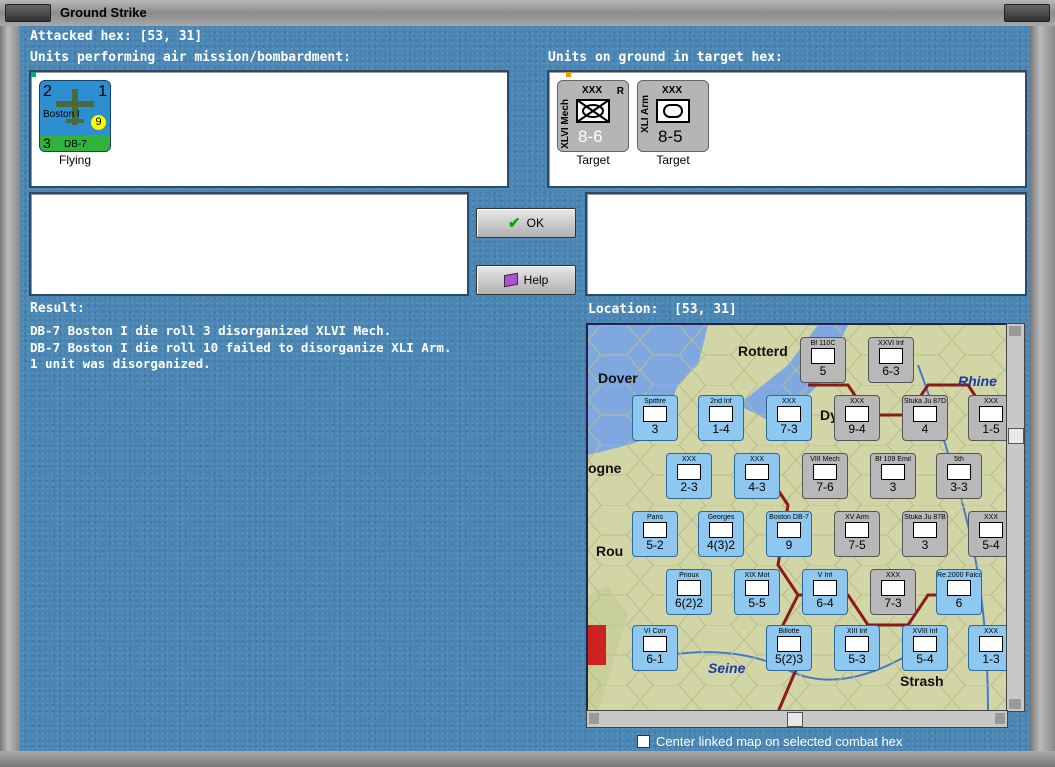 This screenshot has height=767, width=1055. Describe the element at coordinates (1027, 13) in the screenshot. I see `close-button` at that location.